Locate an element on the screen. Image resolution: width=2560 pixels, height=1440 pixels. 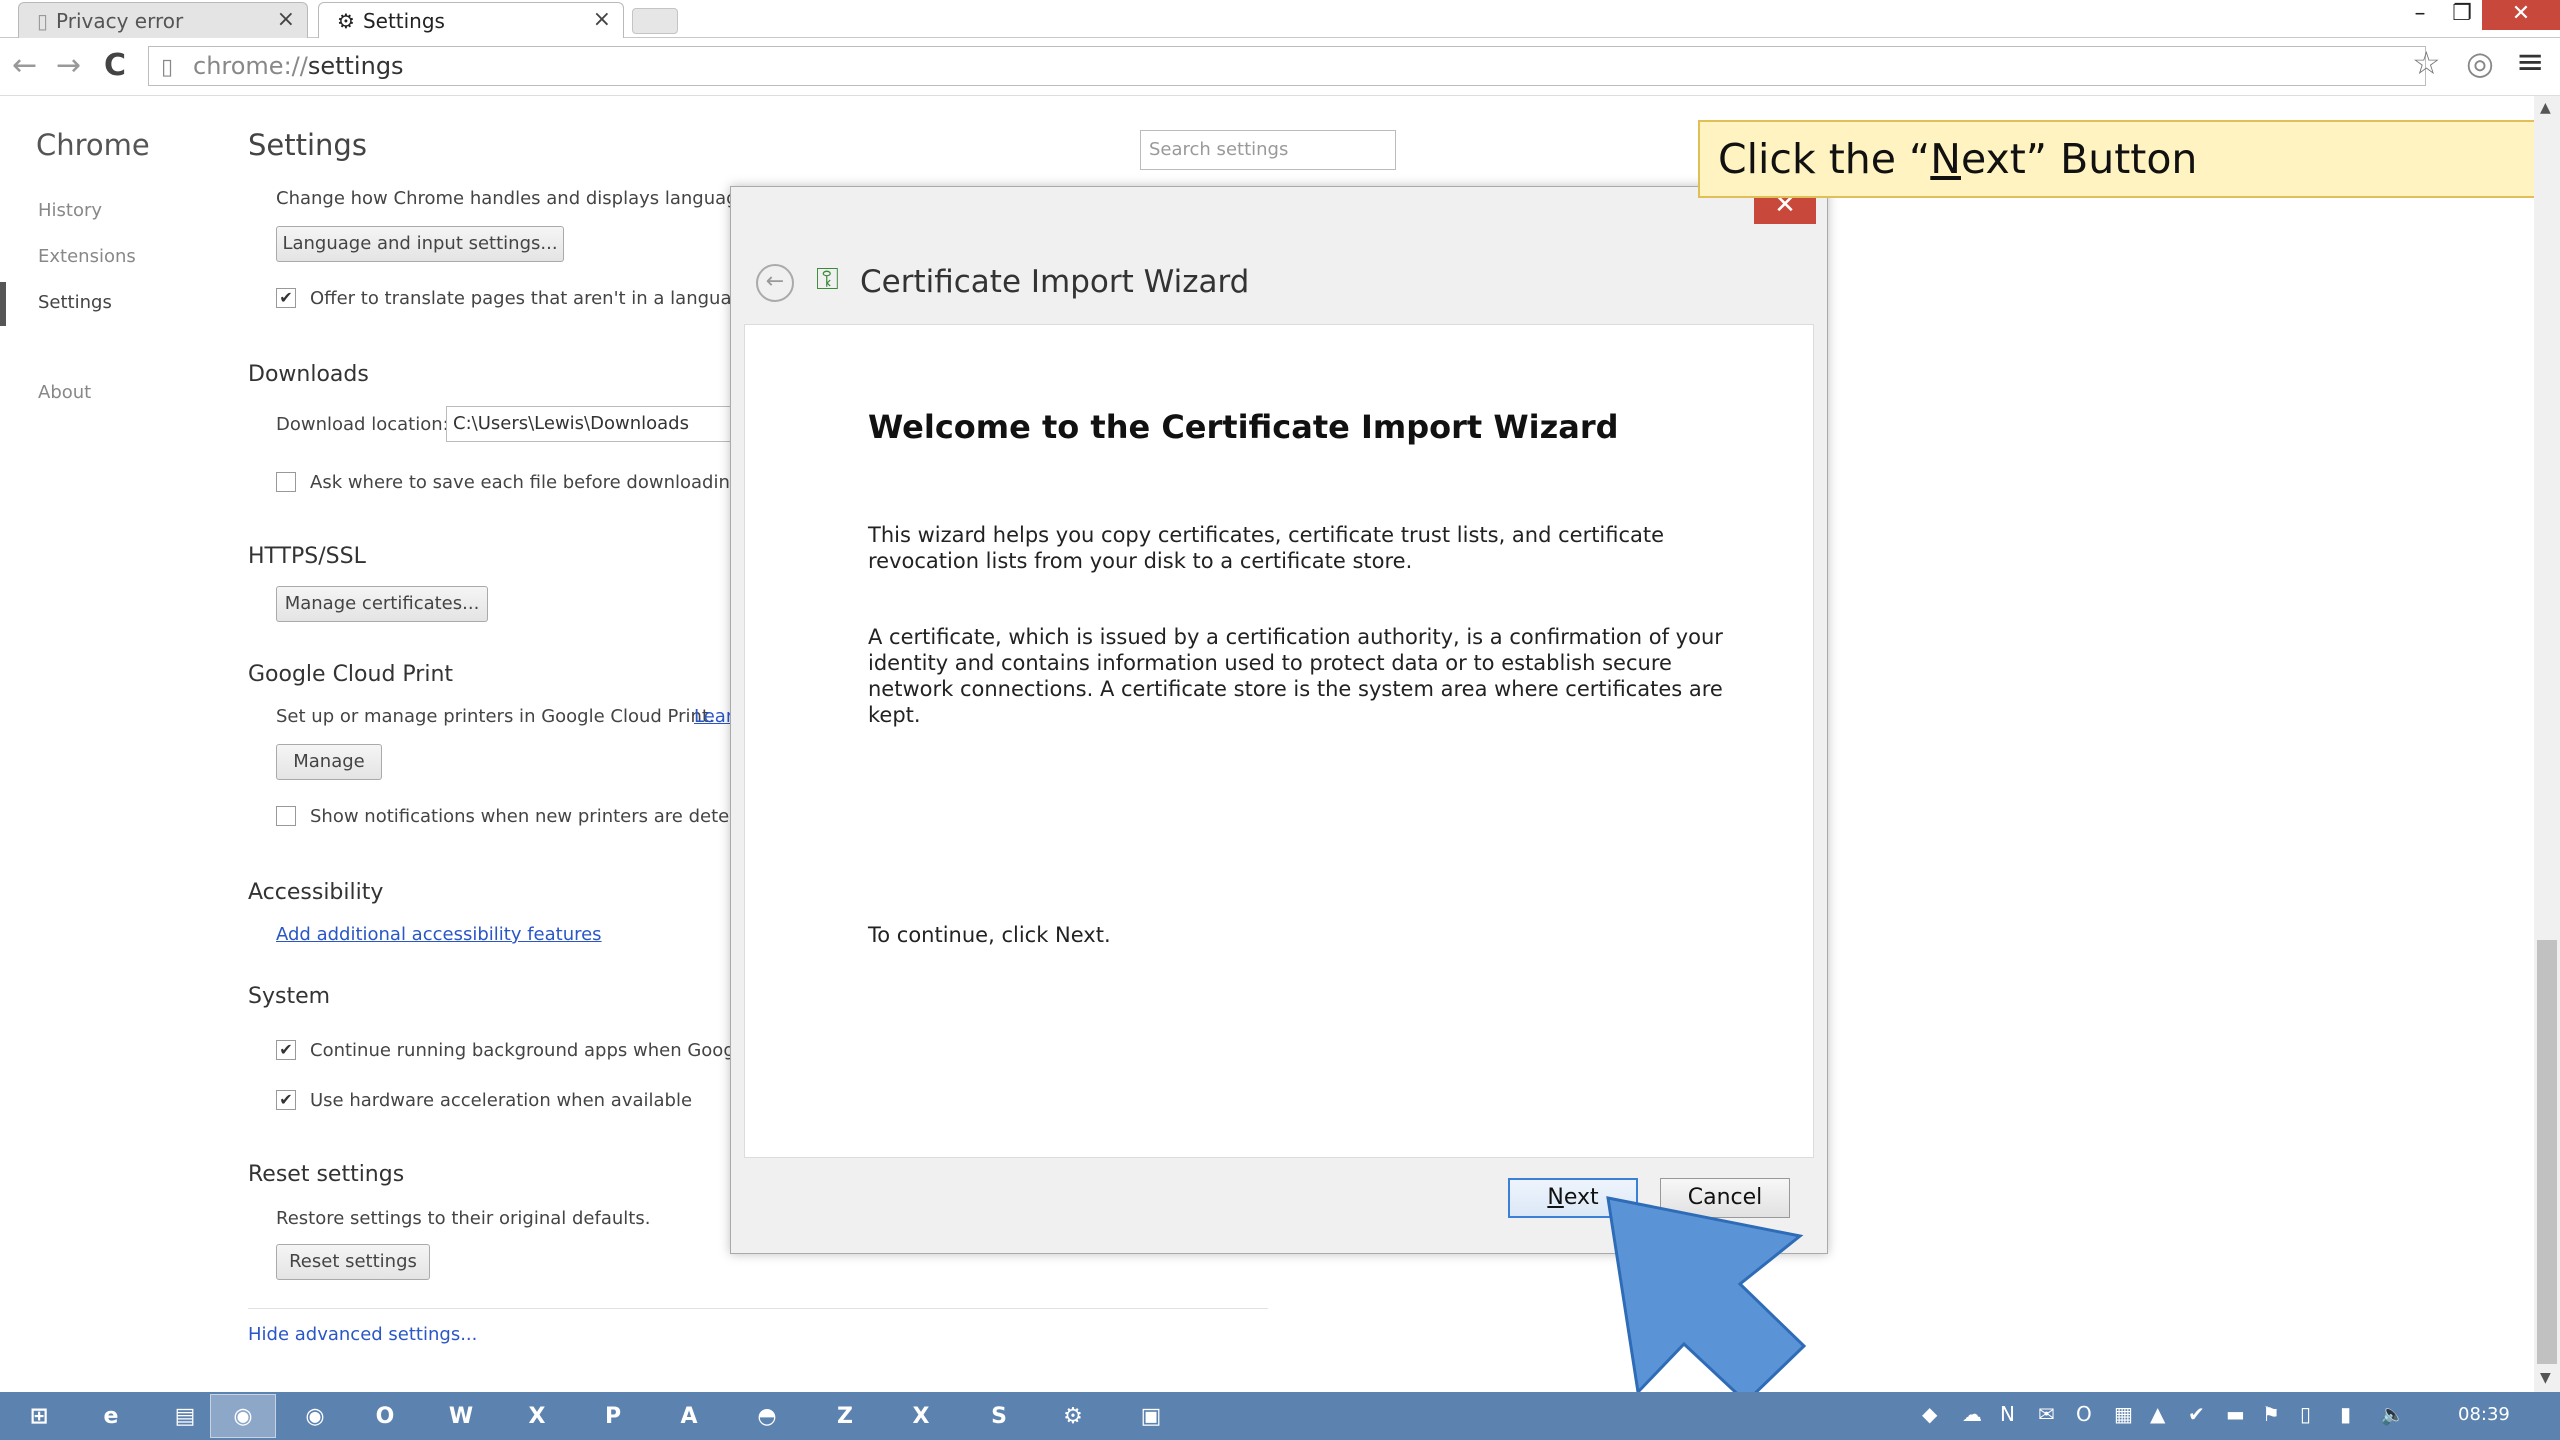
nav-item-history: History is located at coordinates (70, 210).